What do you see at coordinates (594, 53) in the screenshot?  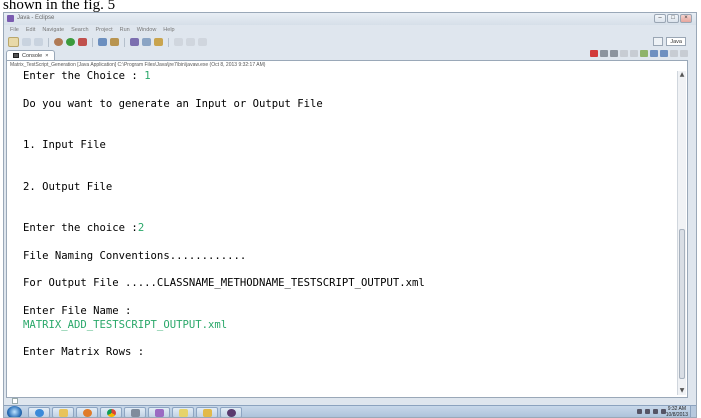 I see `terminate-icon` at bounding box center [594, 53].